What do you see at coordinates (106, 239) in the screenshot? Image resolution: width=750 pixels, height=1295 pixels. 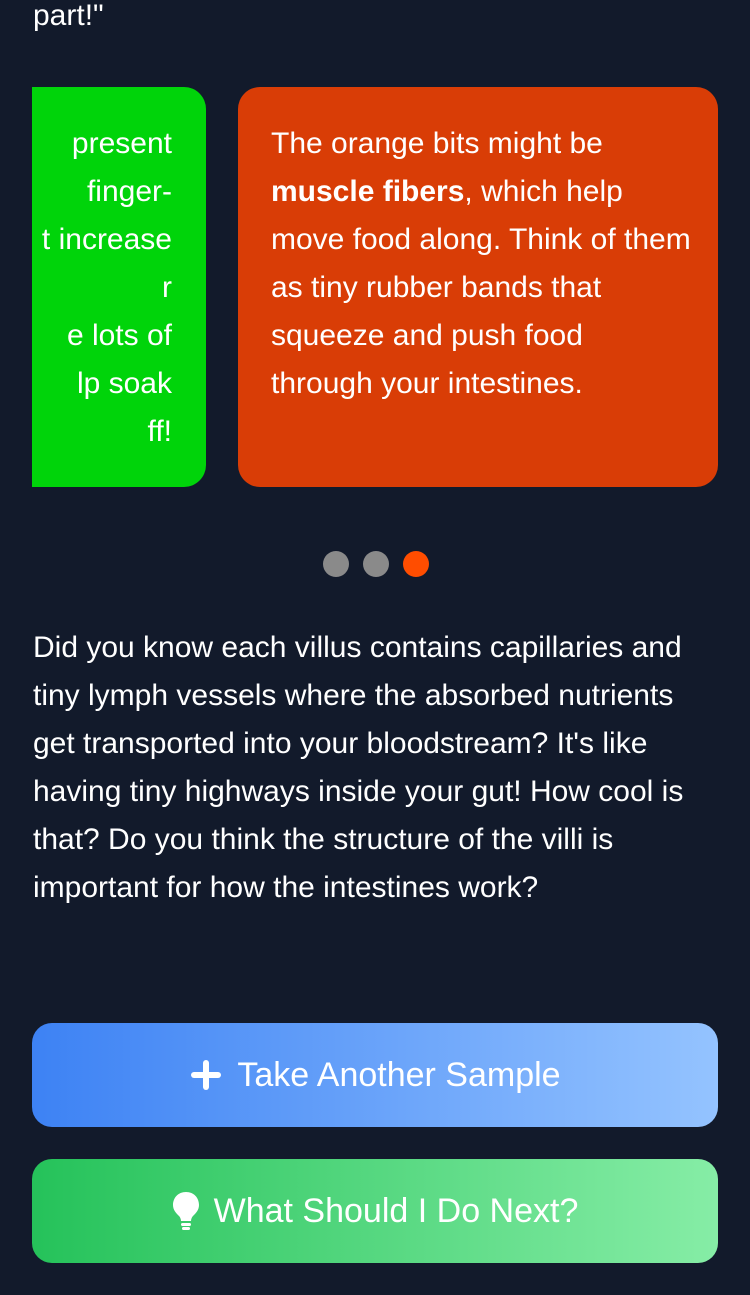 I see `card-line: t increase` at bounding box center [106, 239].